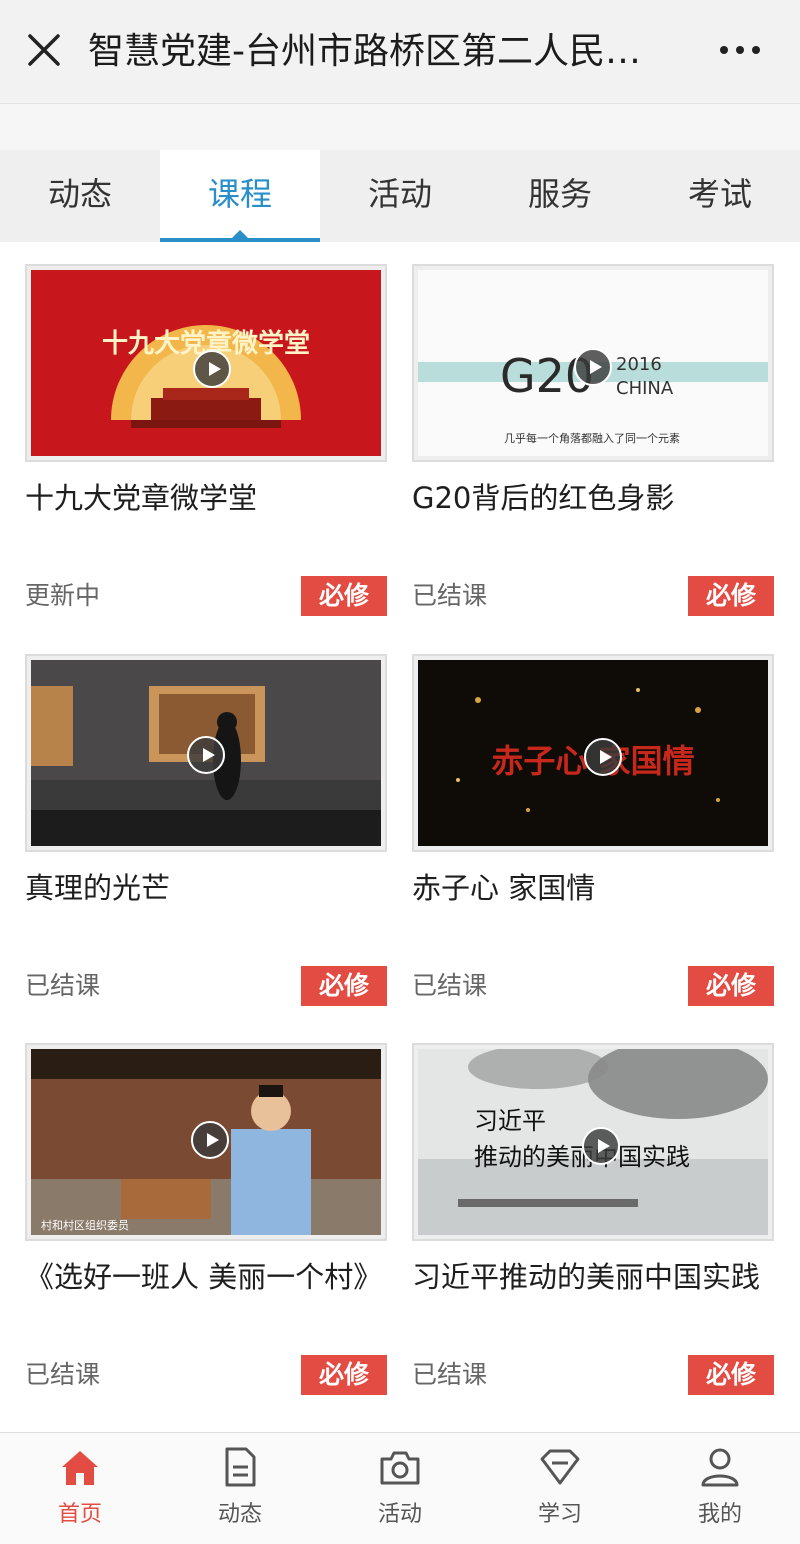 Image resolution: width=800 pixels, height=1544 pixels. What do you see at coordinates (510, 1121) in the screenshot?
I see `thumb-title-line1: 习近平` at bounding box center [510, 1121].